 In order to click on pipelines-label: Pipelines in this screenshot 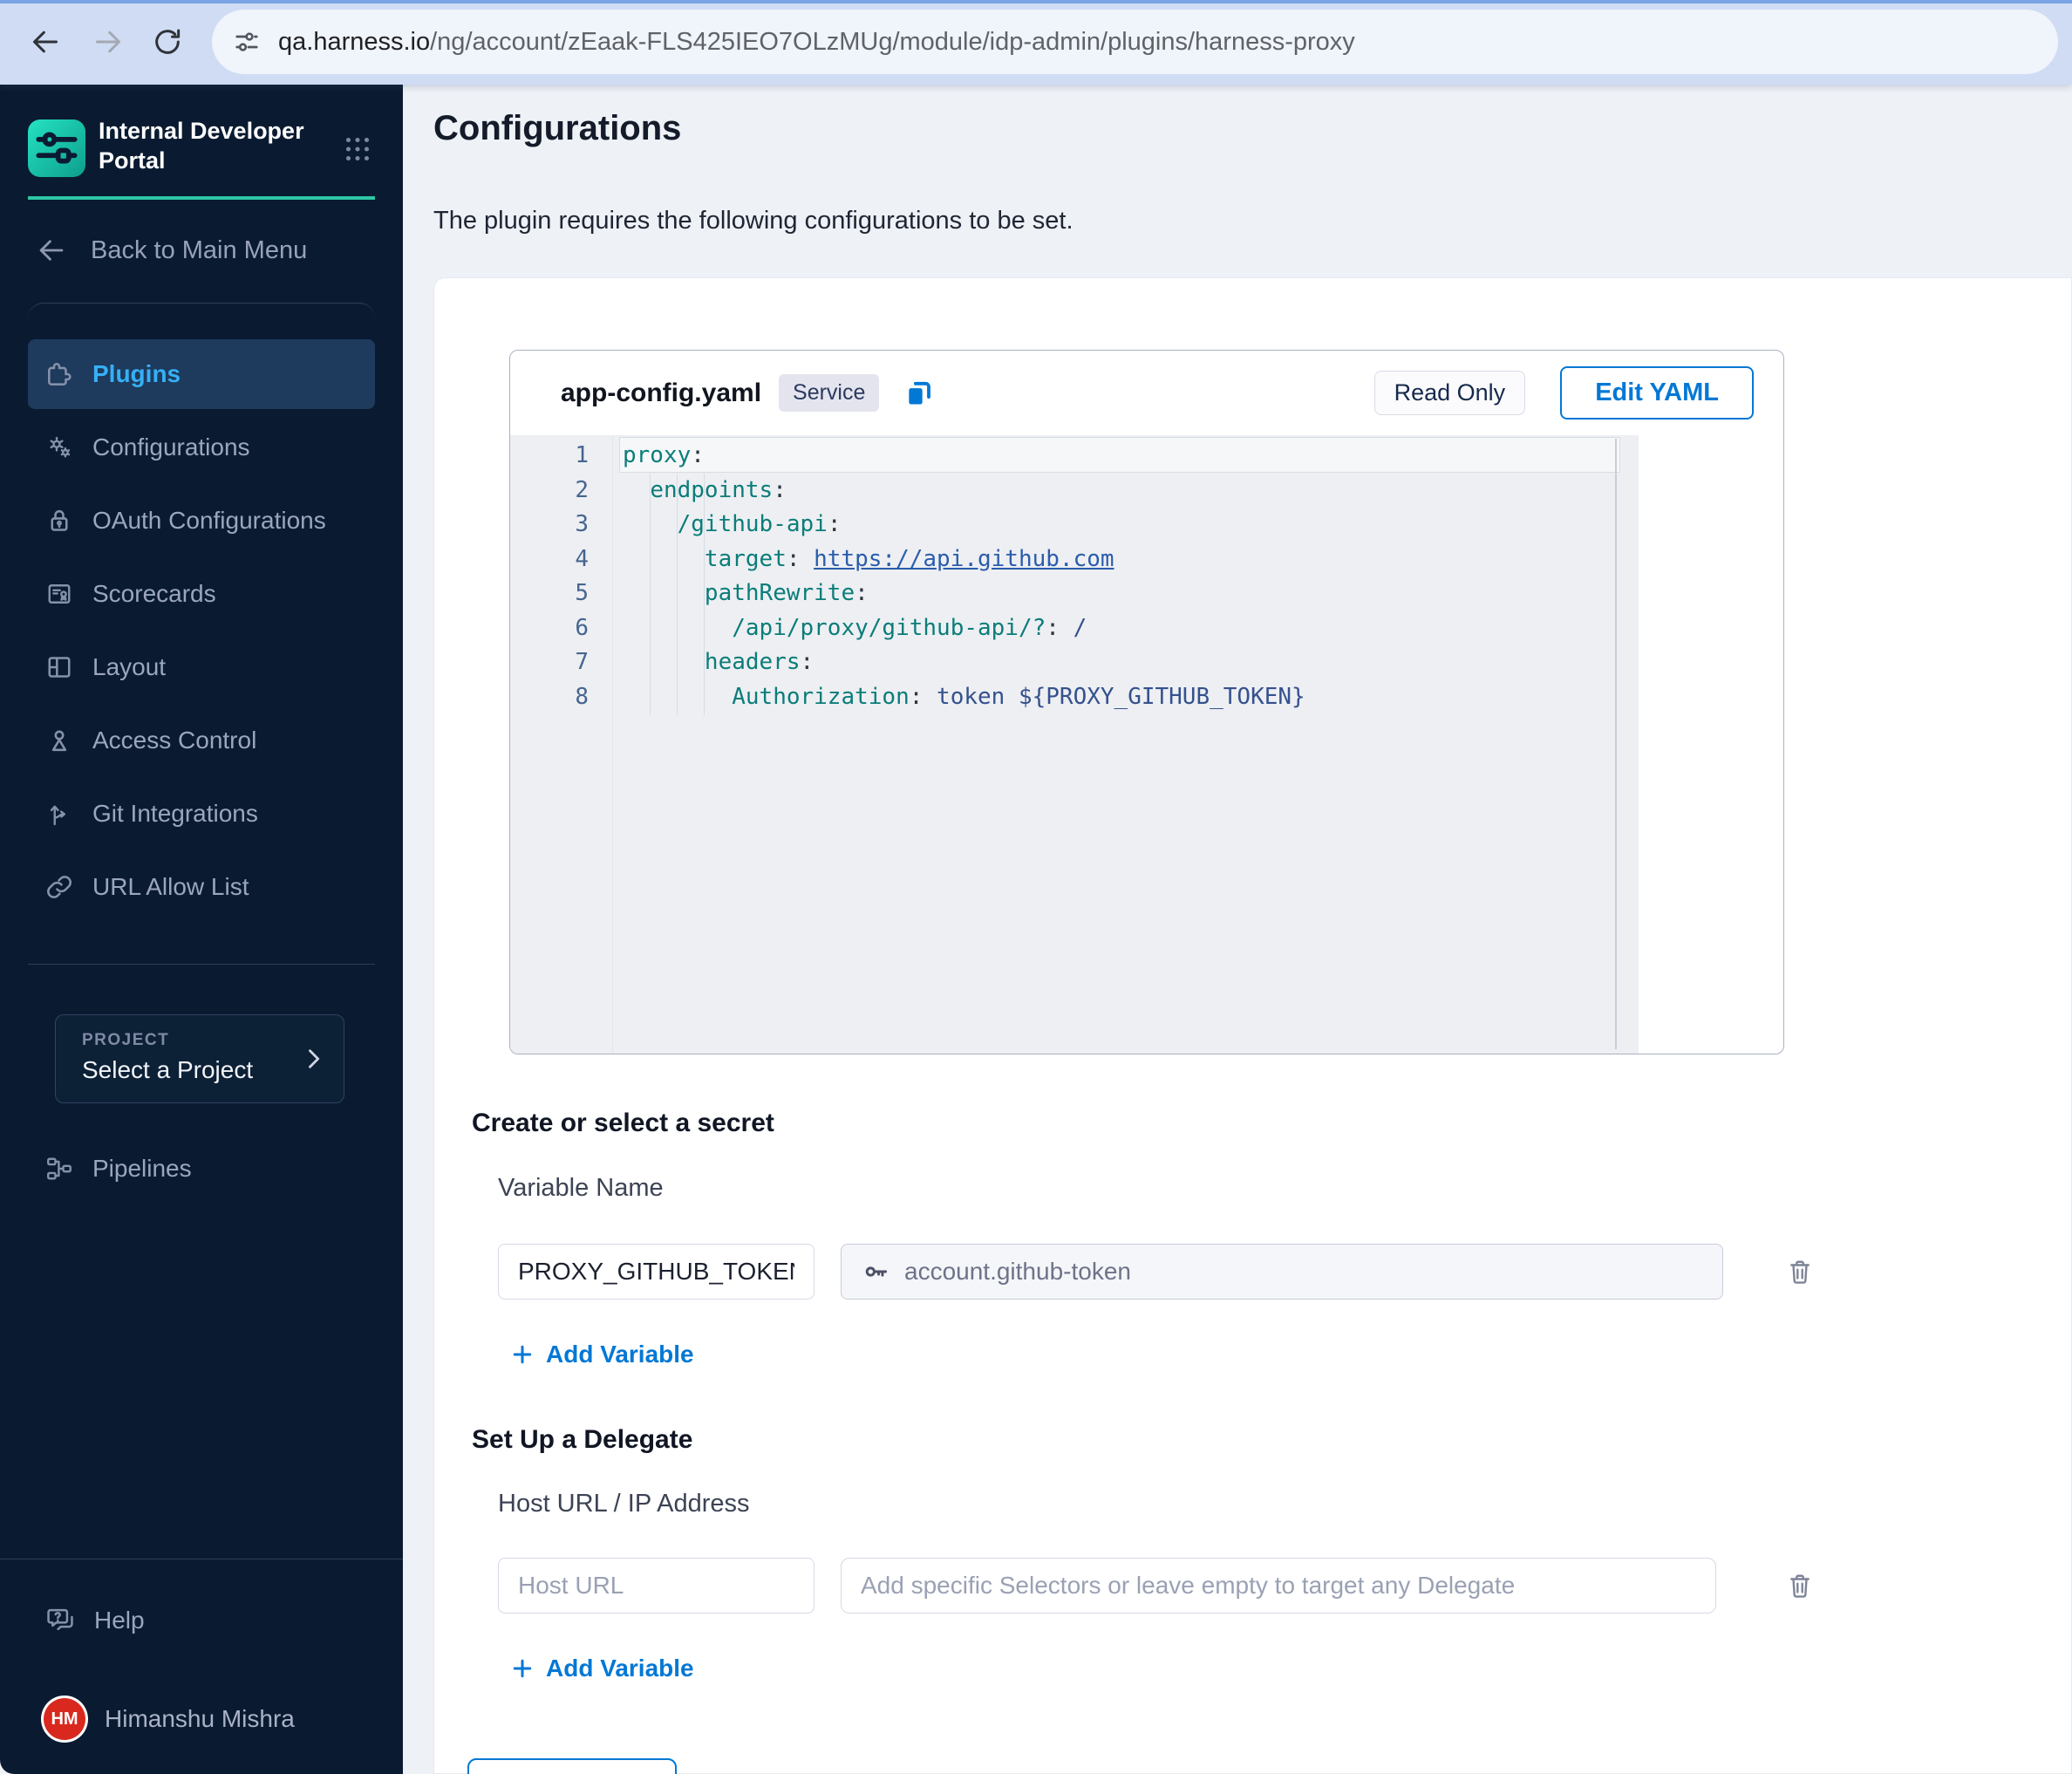, I will do `click(142, 1168)`.